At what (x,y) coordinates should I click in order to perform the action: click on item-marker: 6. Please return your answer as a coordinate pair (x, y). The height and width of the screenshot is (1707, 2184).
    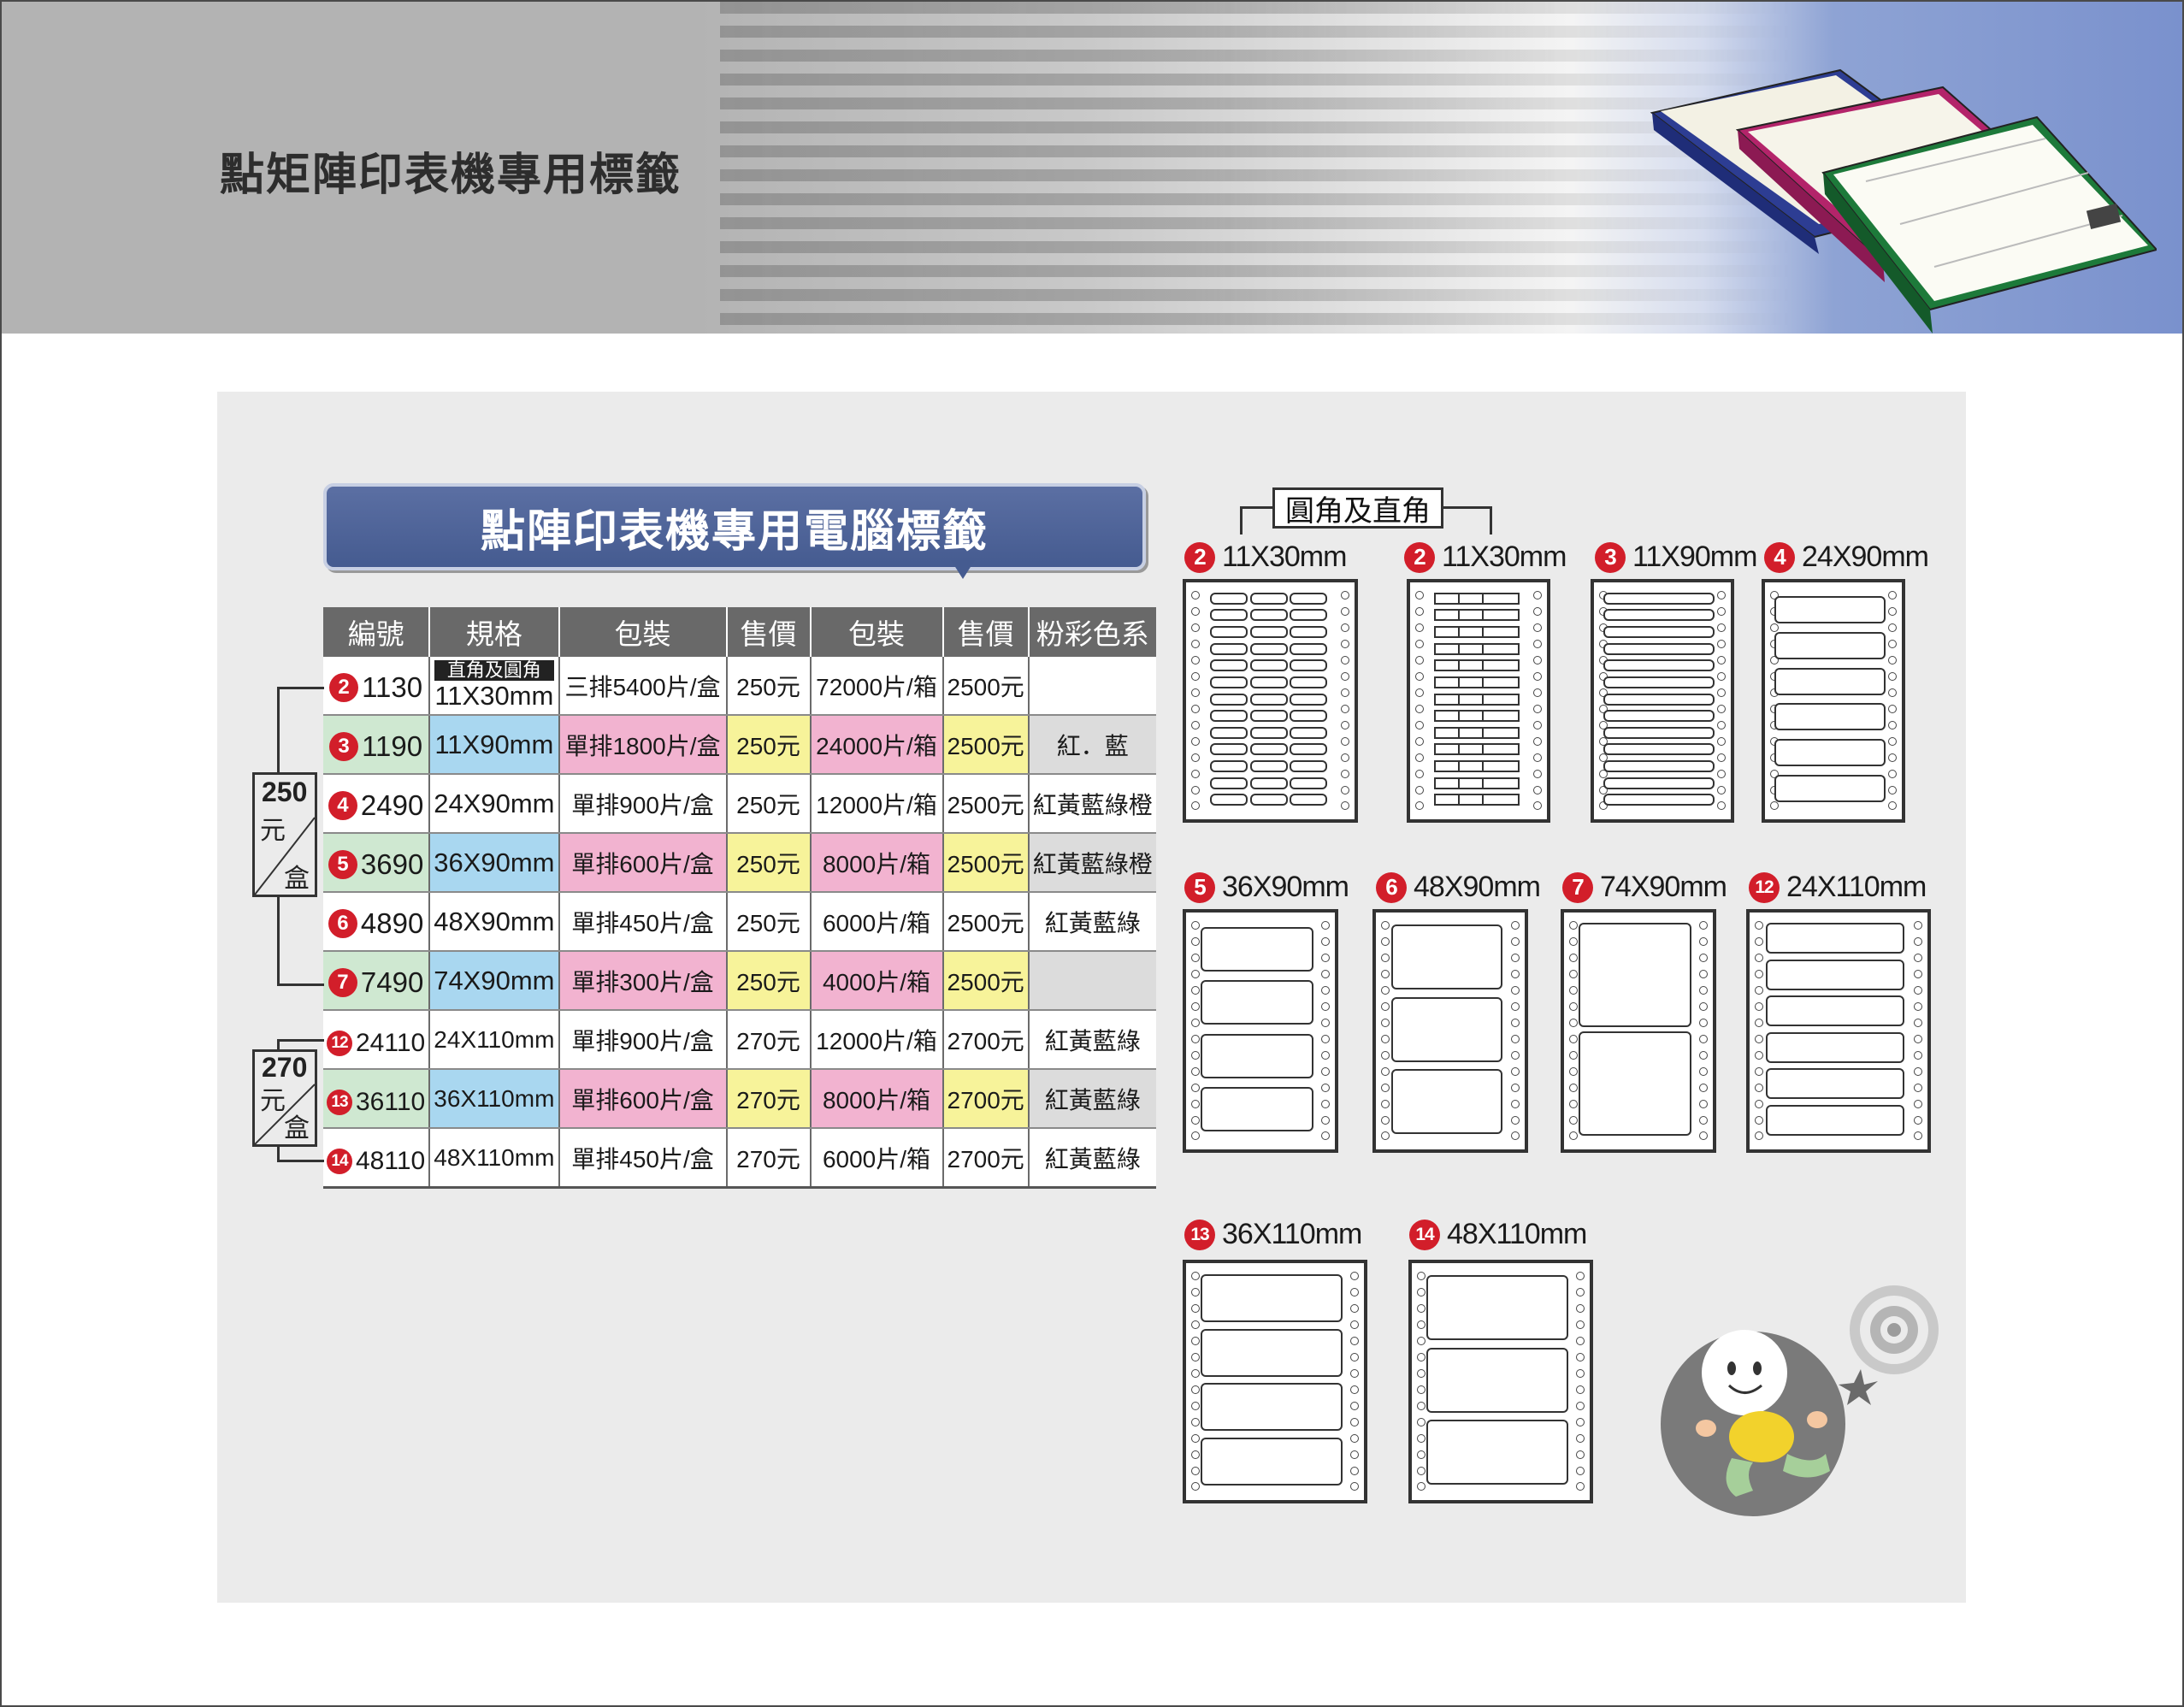
    Looking at the image, I should click on (1391, 887).